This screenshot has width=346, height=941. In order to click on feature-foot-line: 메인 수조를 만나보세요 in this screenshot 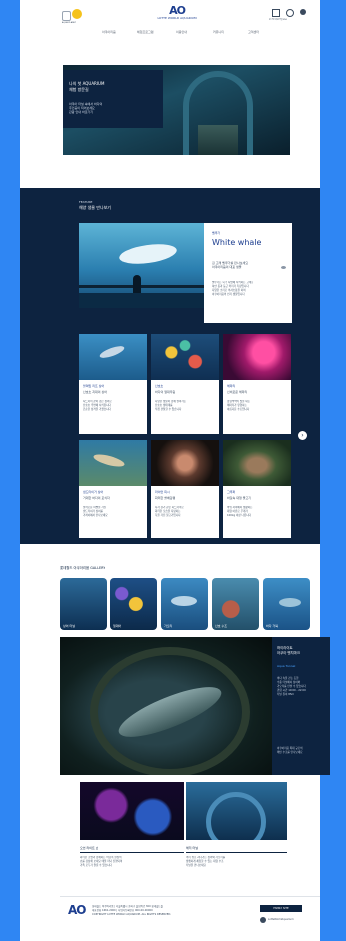, I will do `click(290, 752)`.